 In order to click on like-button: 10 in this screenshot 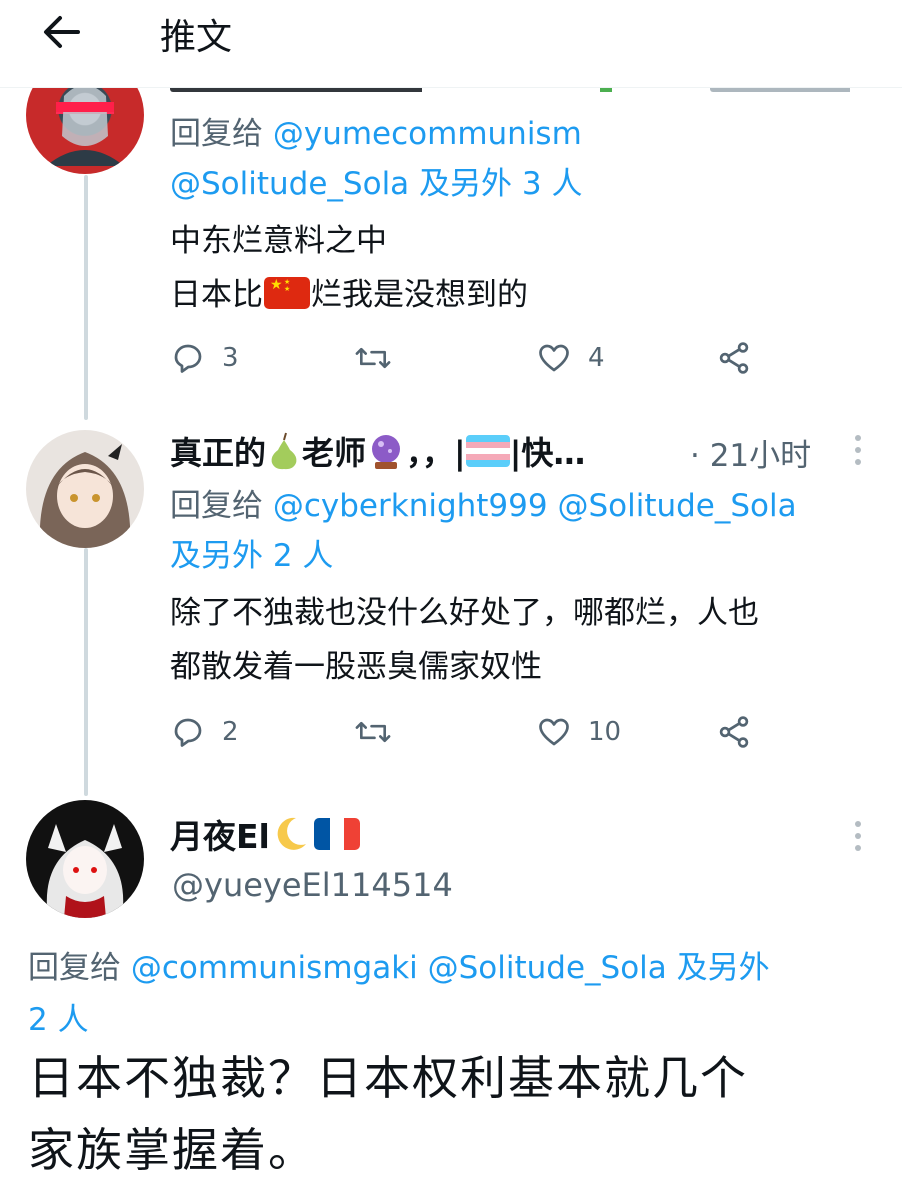, I will do `click(578, 732)`.